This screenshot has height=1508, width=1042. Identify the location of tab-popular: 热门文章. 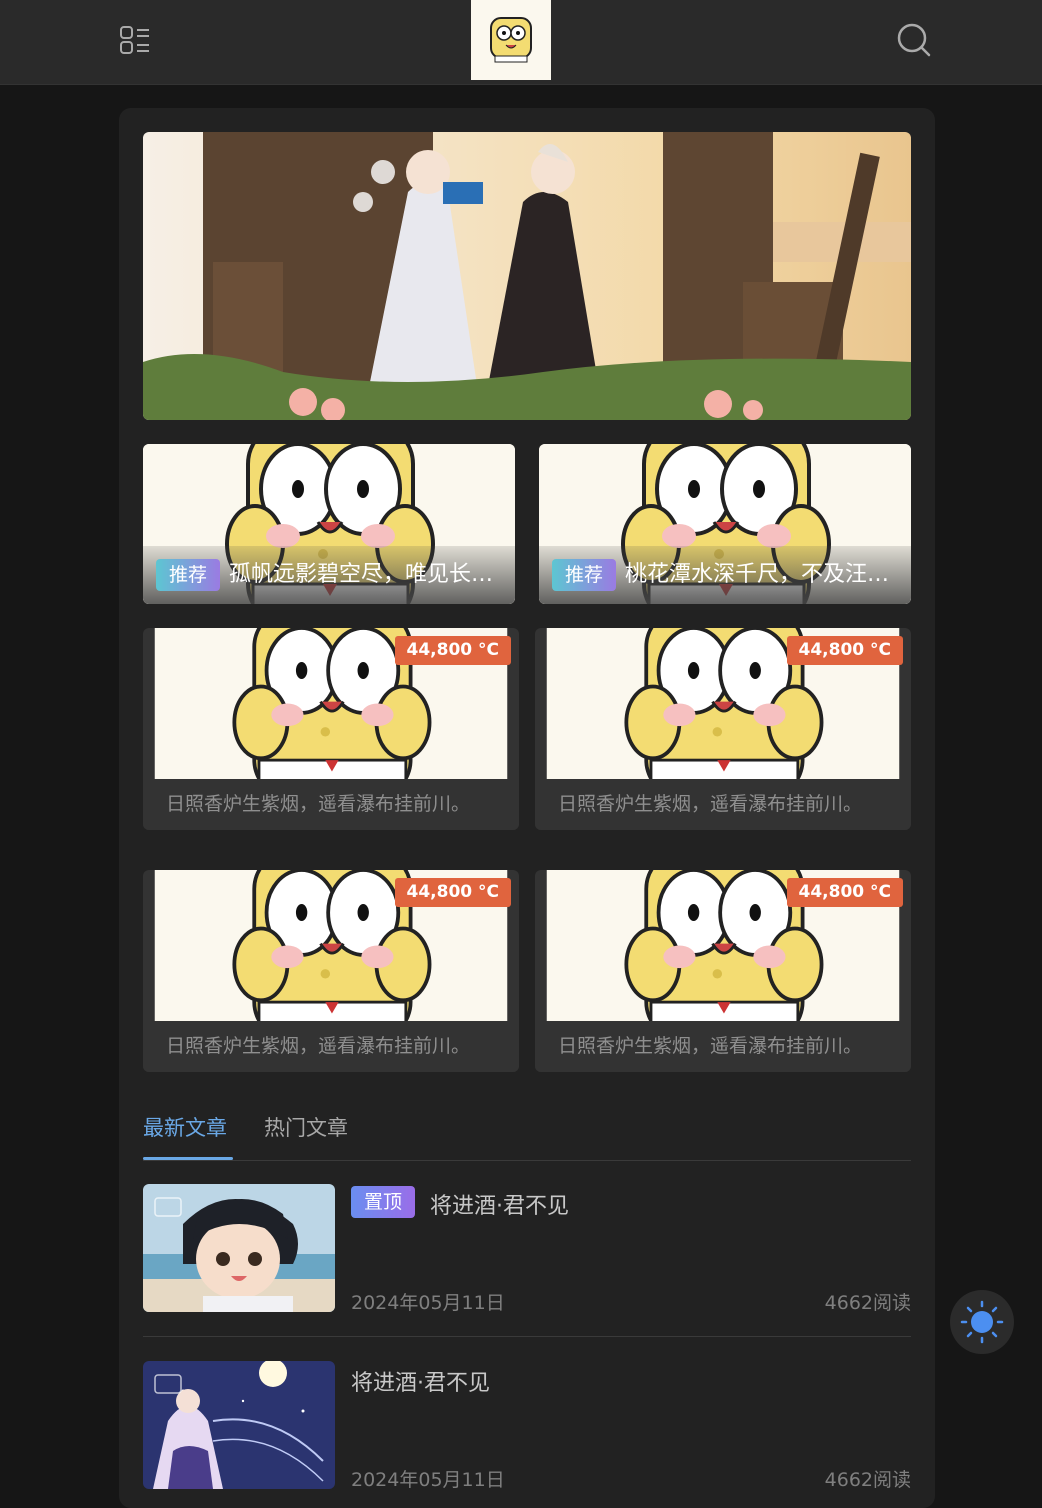
(306, 1127).